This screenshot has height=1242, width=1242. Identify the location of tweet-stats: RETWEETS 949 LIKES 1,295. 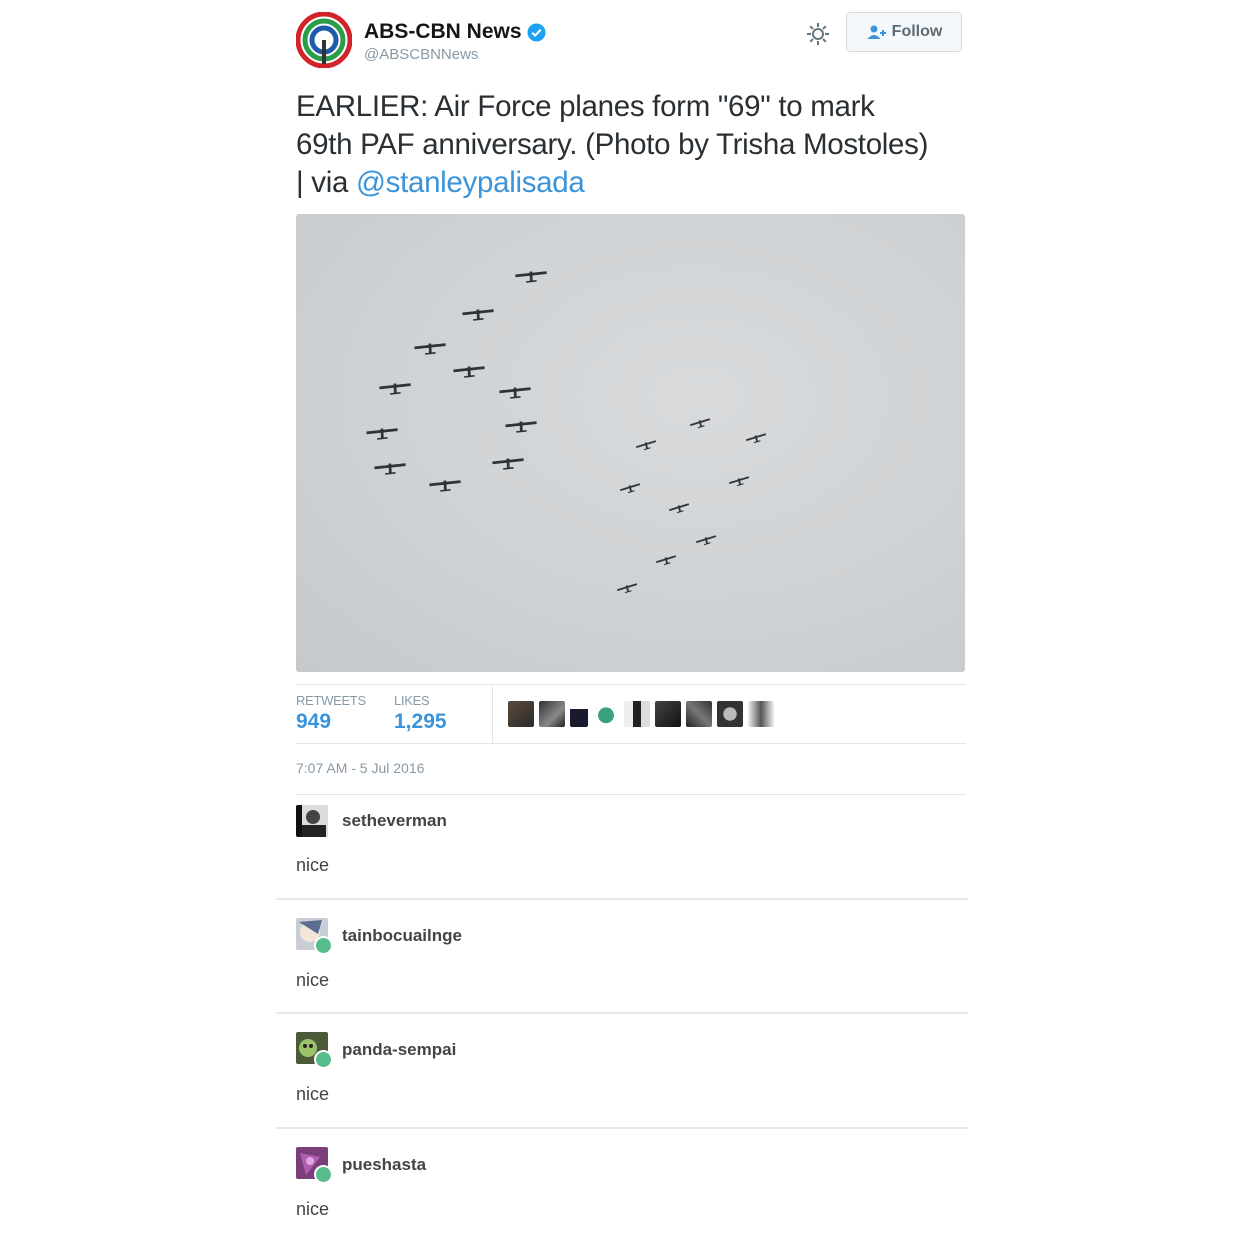
(631, 714).